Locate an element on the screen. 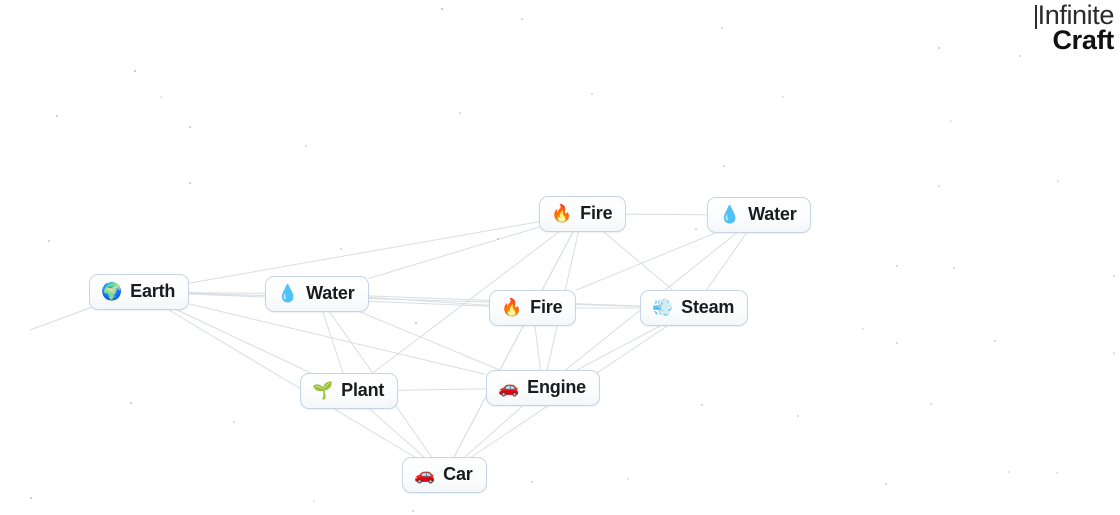 The image size is (1120, 515). element-node-water1: 💧 Water is located at coordinates (317, 294).